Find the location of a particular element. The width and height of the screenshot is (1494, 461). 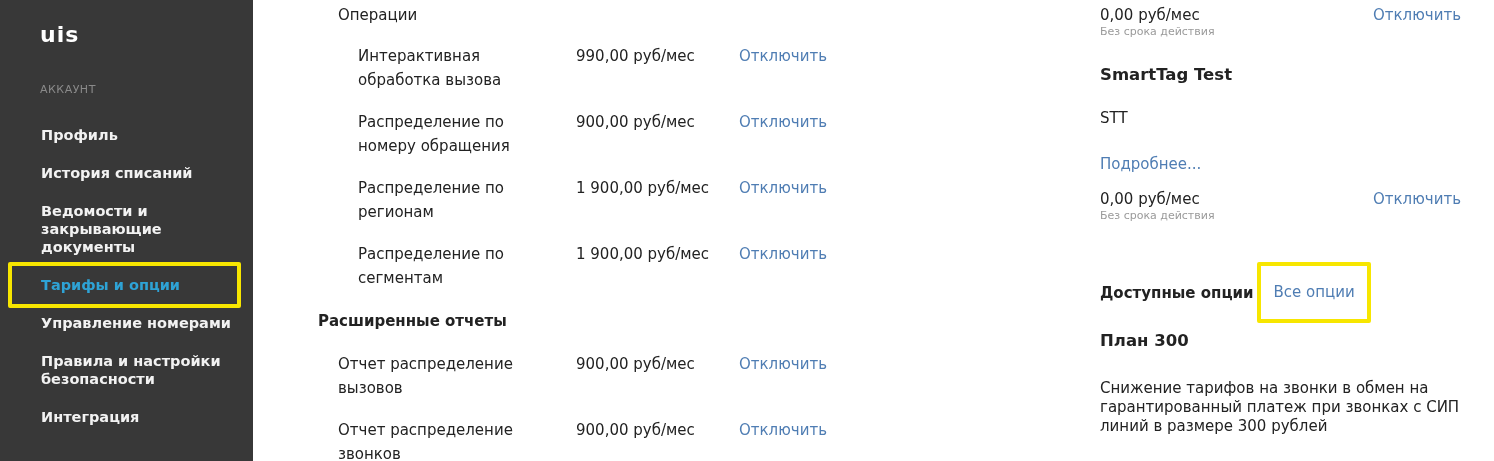

service-name: Отчет распределение звонков is located at coordinates (426, 440).